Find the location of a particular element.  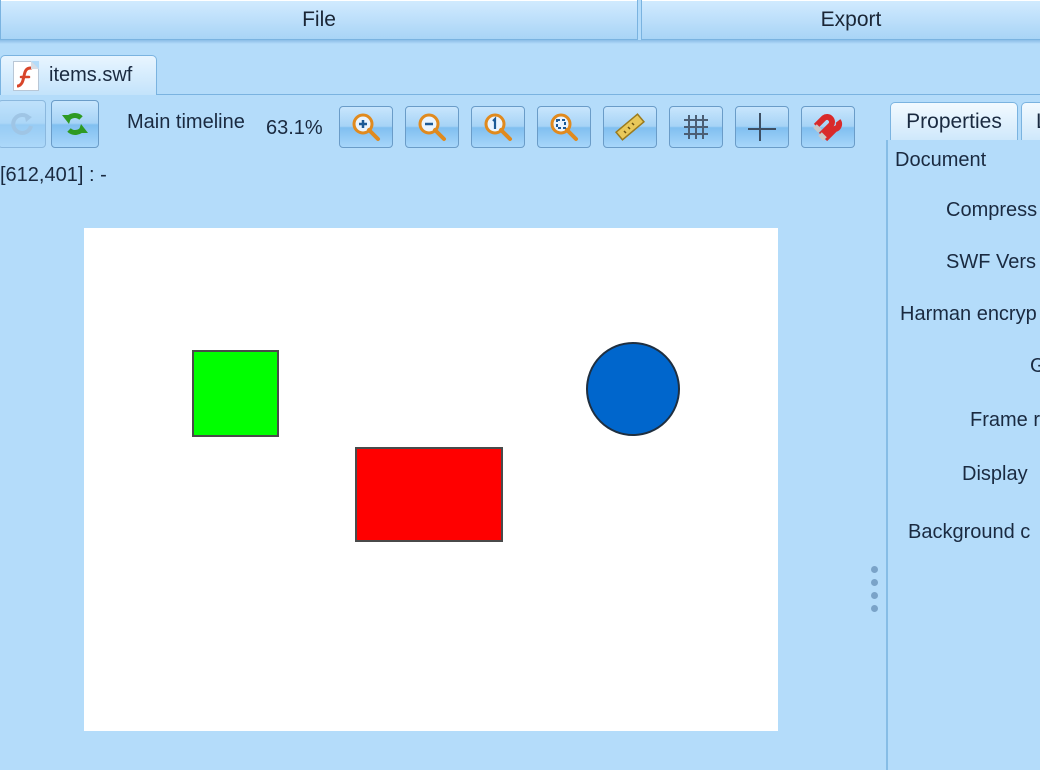

panel-splitter-handle is located at coordinates (874, 594).